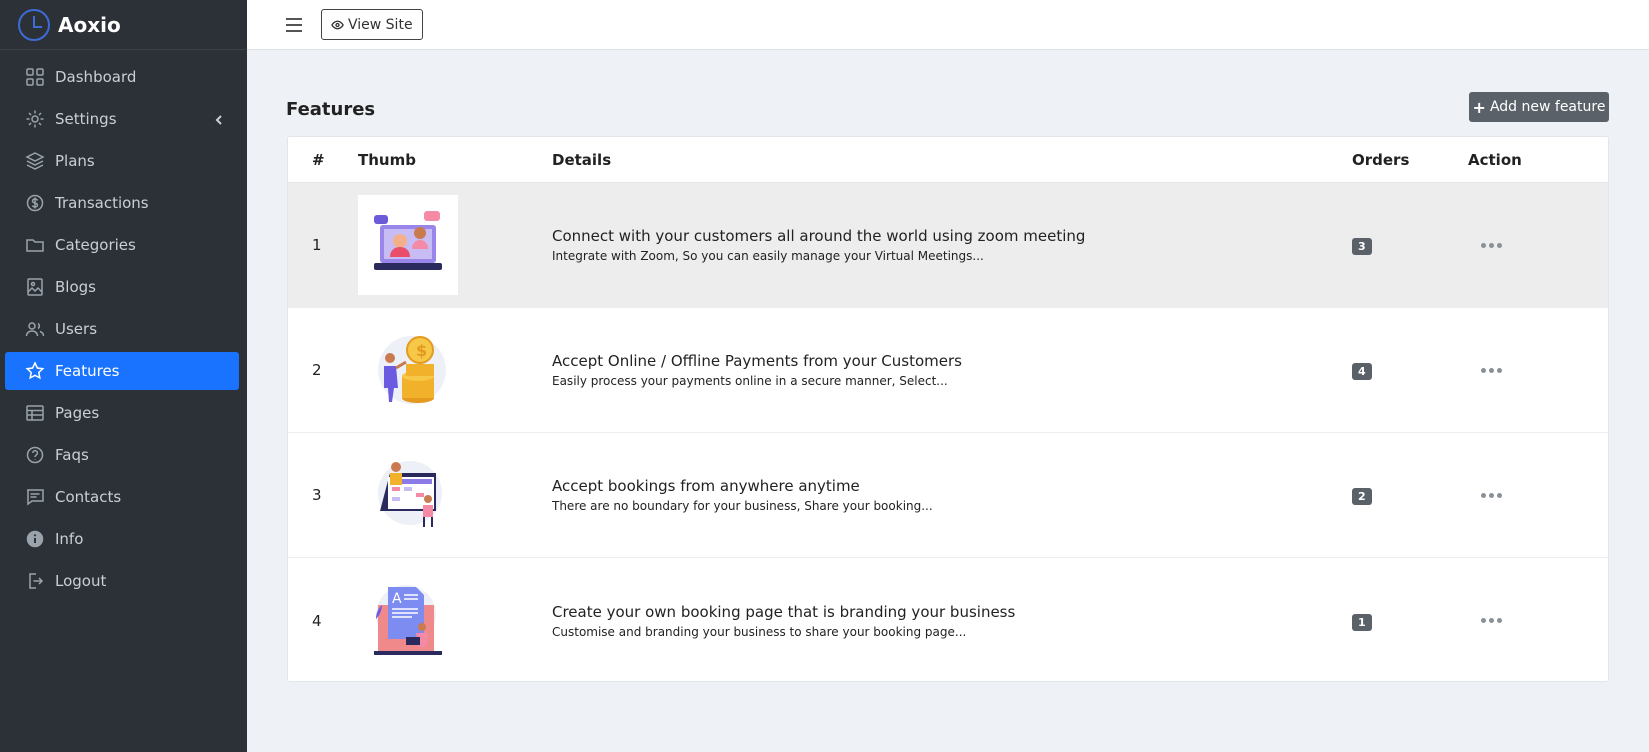 The height and width of the screenshot is (752, 1649). Describe the element at coordinates (102, 203) in the screenshot. I see `sidebar-item-label: Transactions` at that location.